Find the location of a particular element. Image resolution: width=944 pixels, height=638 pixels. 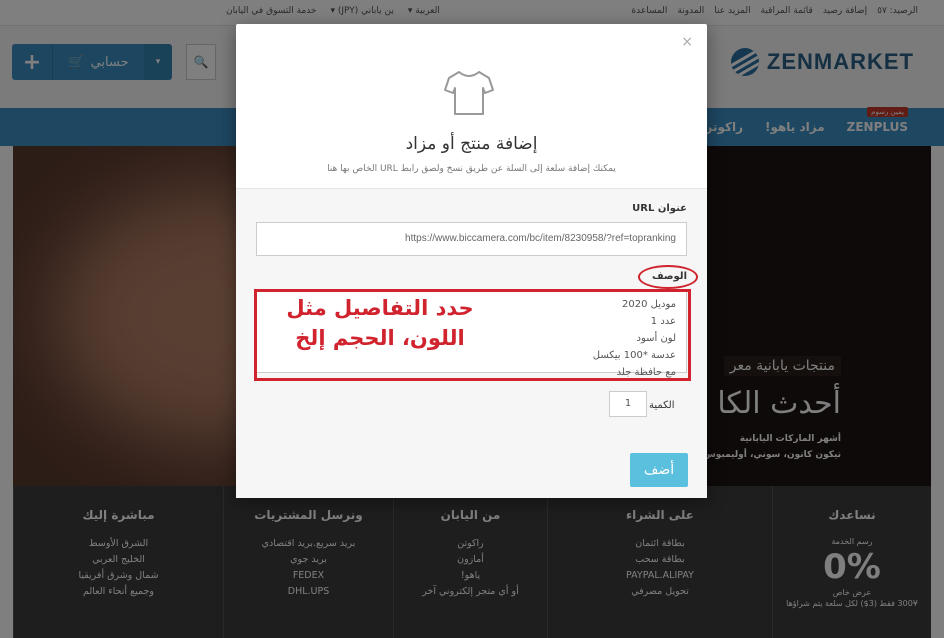

add-button: أضف is located at coordinates (659, 470).